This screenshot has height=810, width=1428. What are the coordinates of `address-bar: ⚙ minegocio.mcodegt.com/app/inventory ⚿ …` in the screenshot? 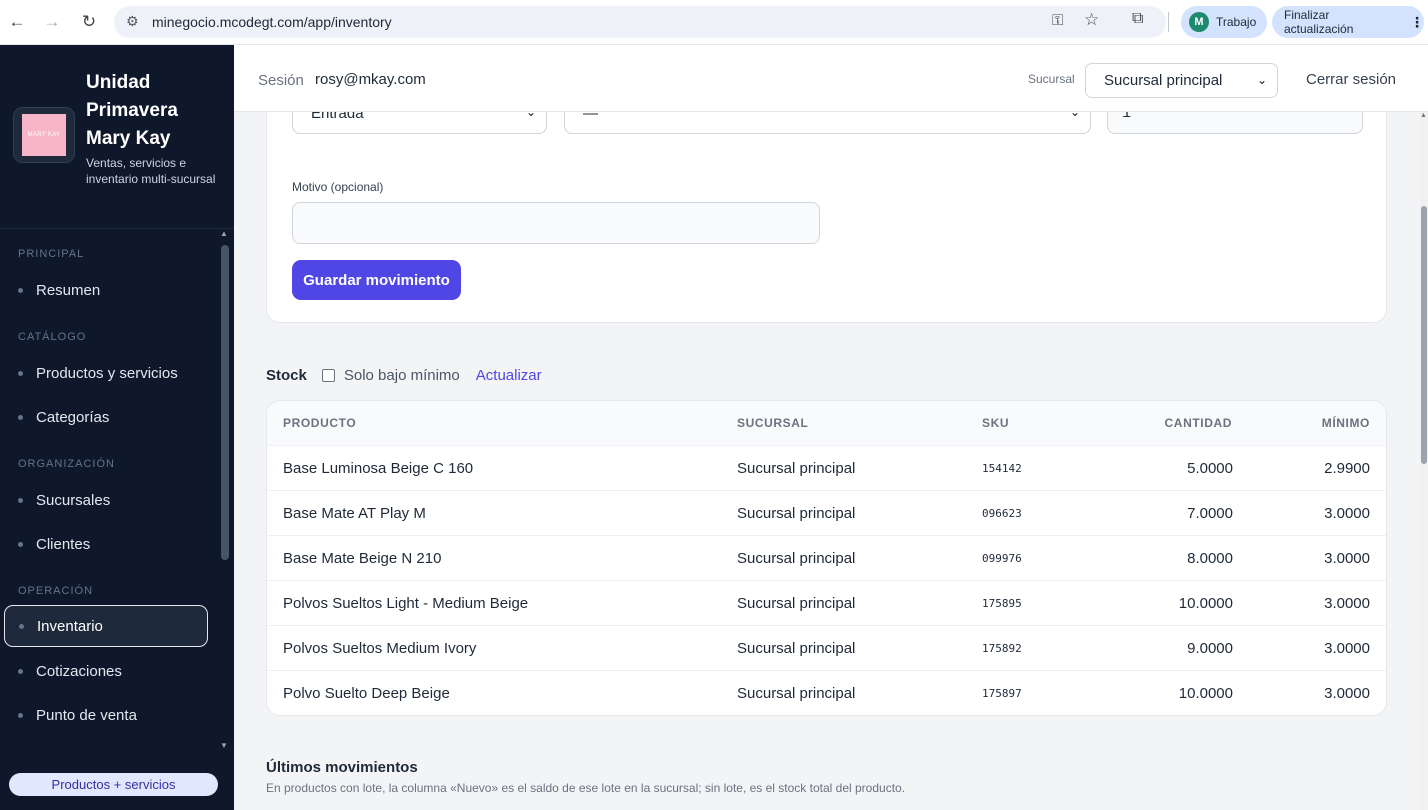 It's located at (640, 22).